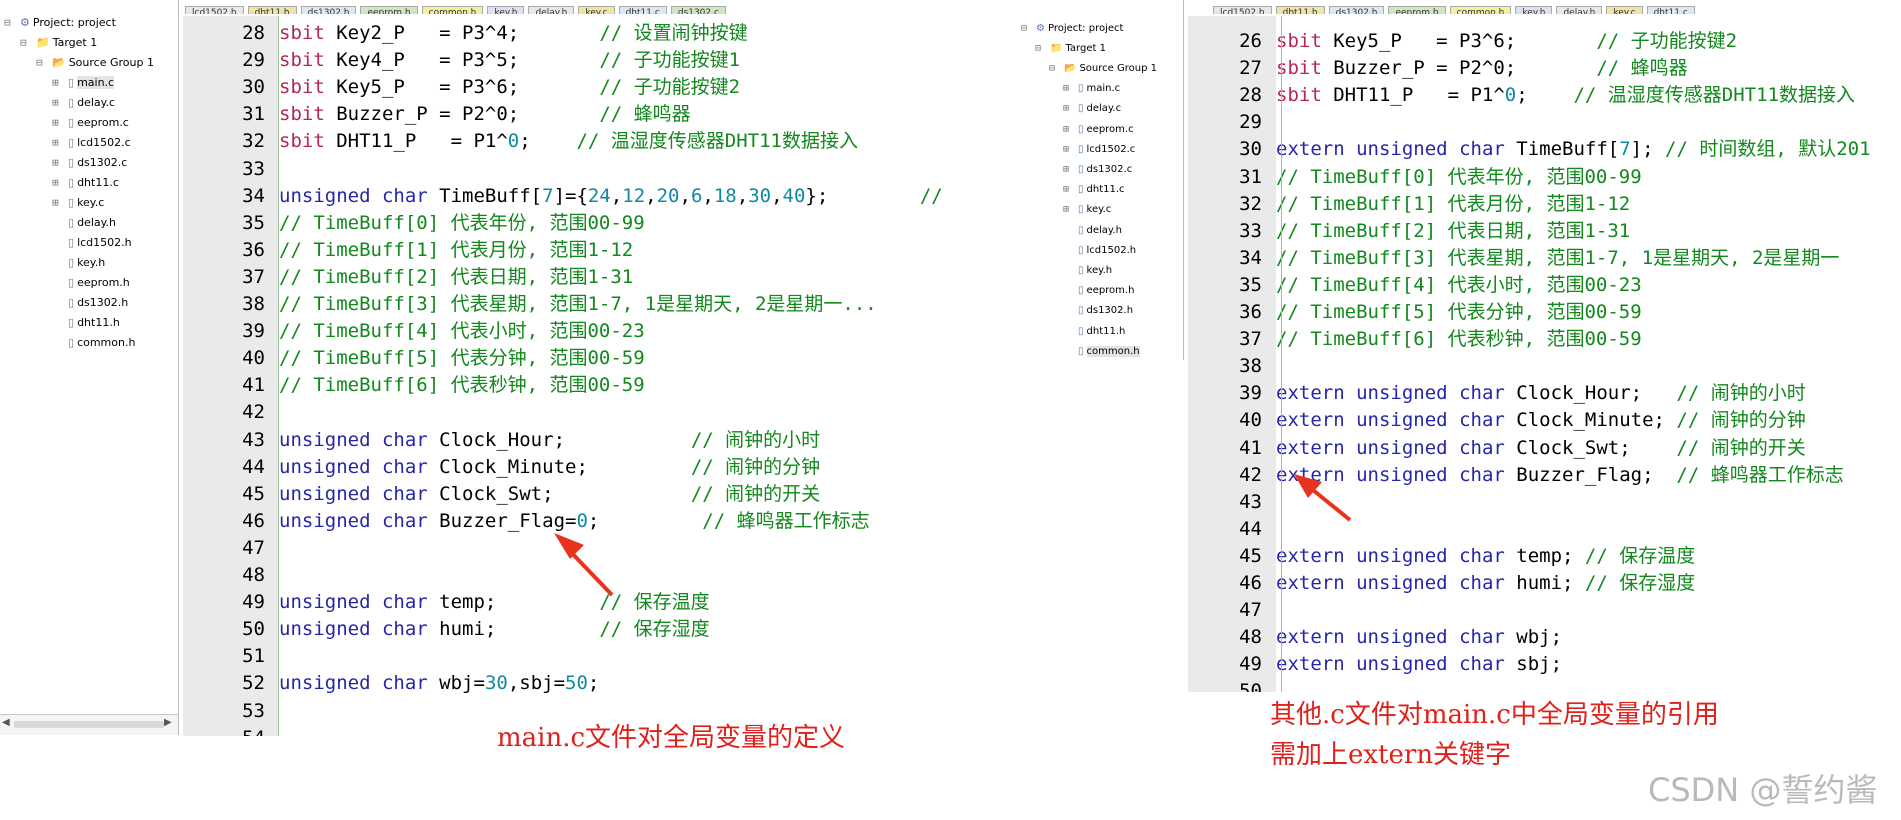  I want to click on line-number: 38, so click(1250, 366).